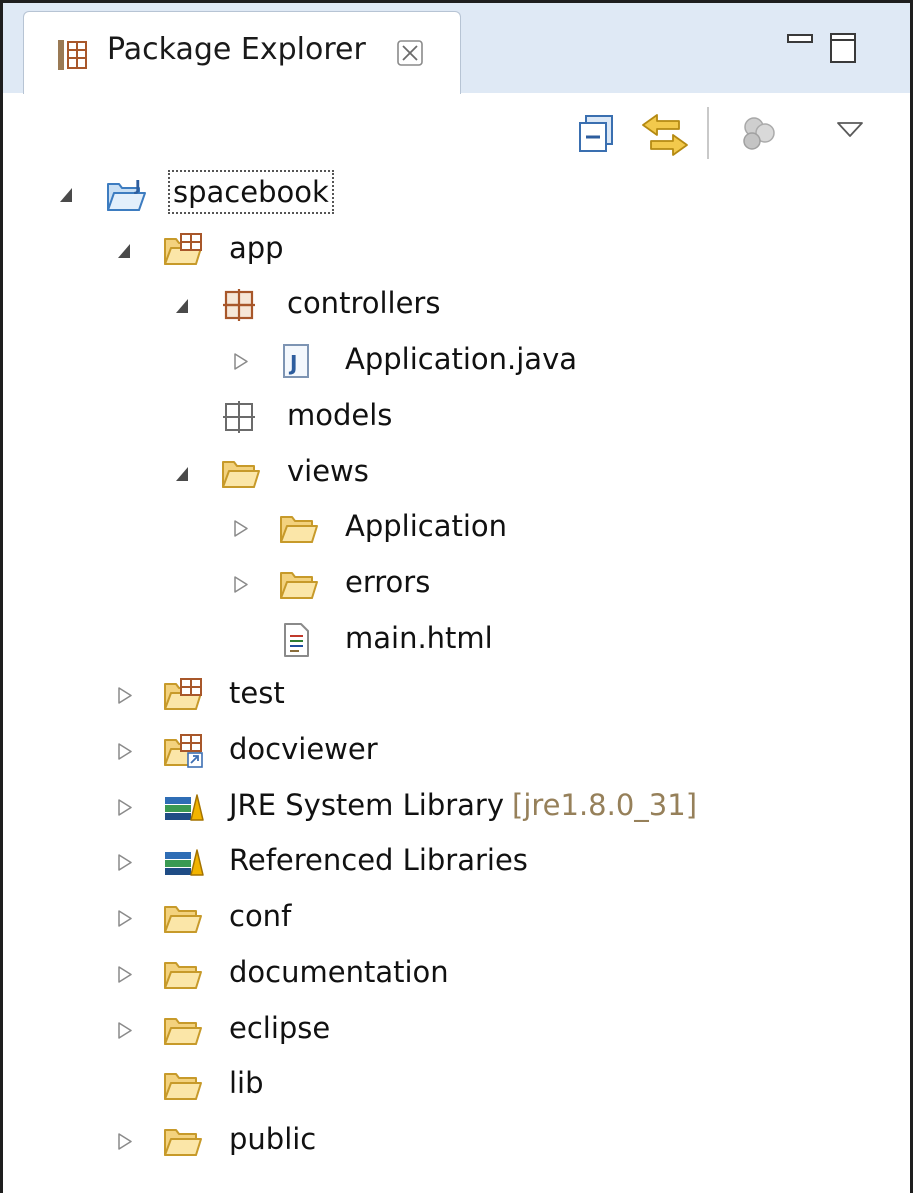  Describe the element at coordinates (461, 359) in the screenshot. I see `tree-item-label: Application.java` at that location.